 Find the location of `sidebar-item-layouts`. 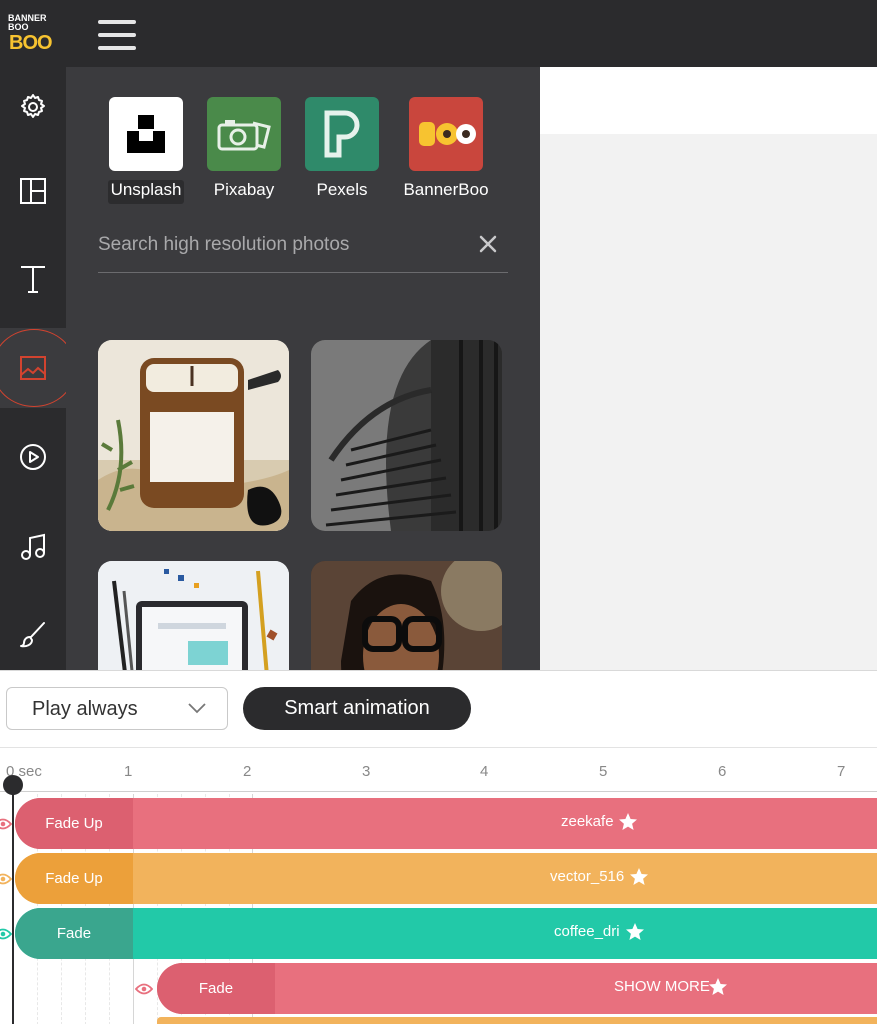

sidebar-item-layouts is located at coordinates (33, 191).